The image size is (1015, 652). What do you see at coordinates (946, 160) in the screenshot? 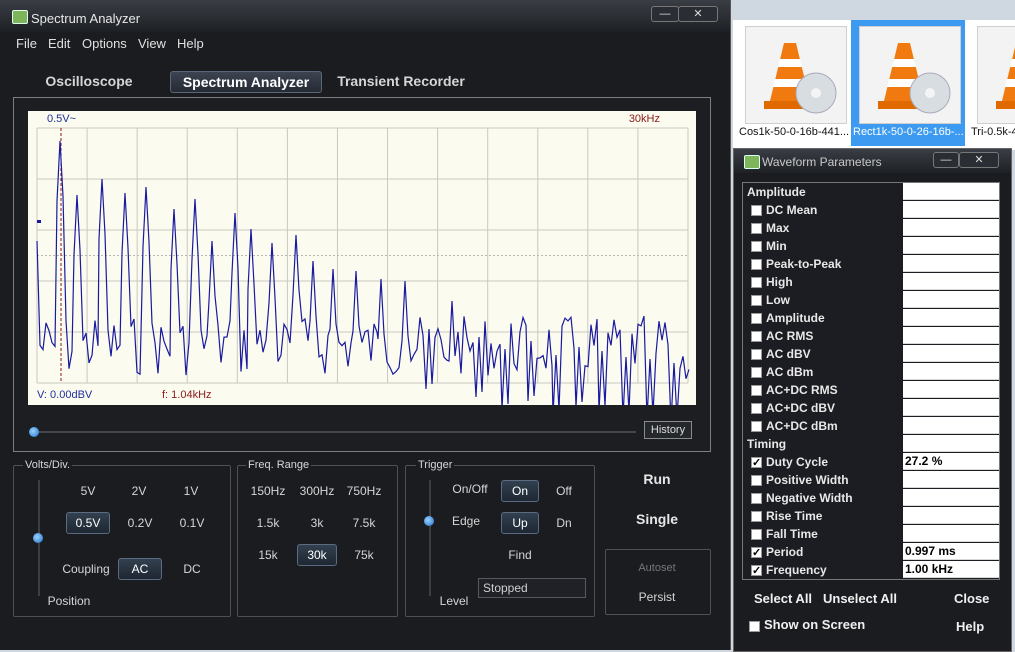
I see `params-minimize-button: —` at bounding box center [946, 160].